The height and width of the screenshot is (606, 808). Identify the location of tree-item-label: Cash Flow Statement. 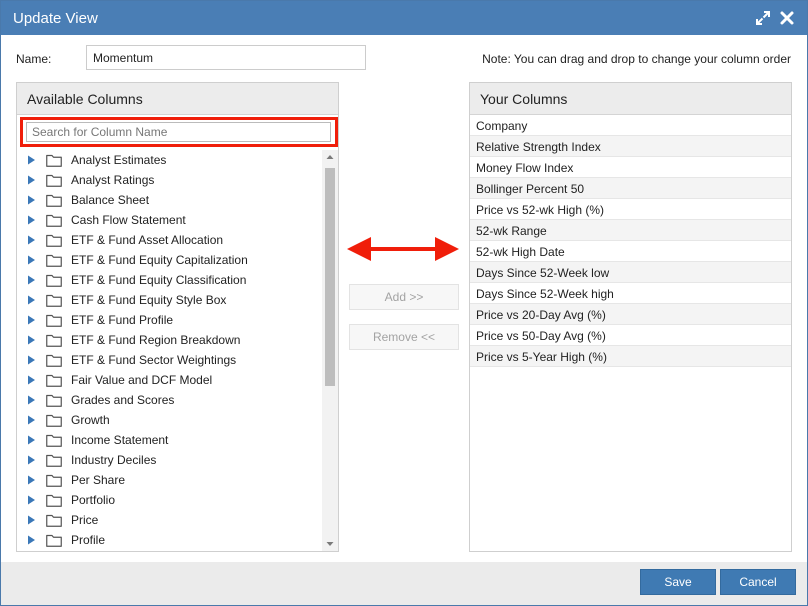
(128, 220).